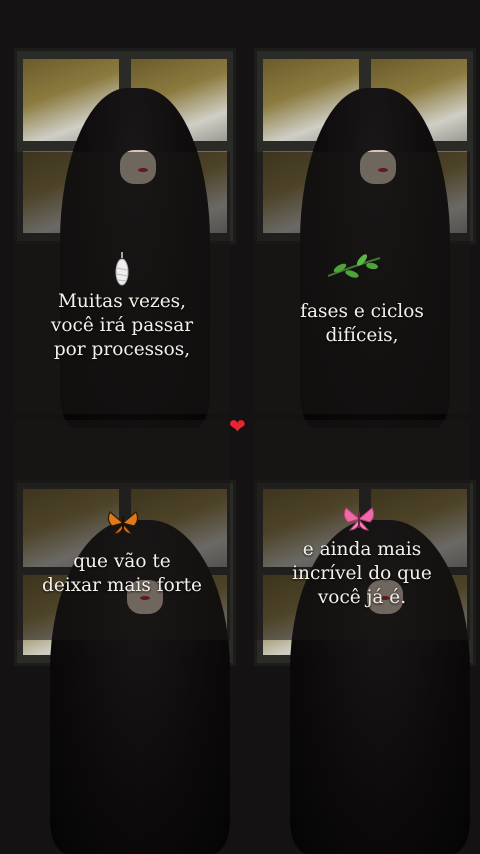 The width and height of the screenshot is (480, 854). I want to click on chrysalis-icon, so click(122, 272).